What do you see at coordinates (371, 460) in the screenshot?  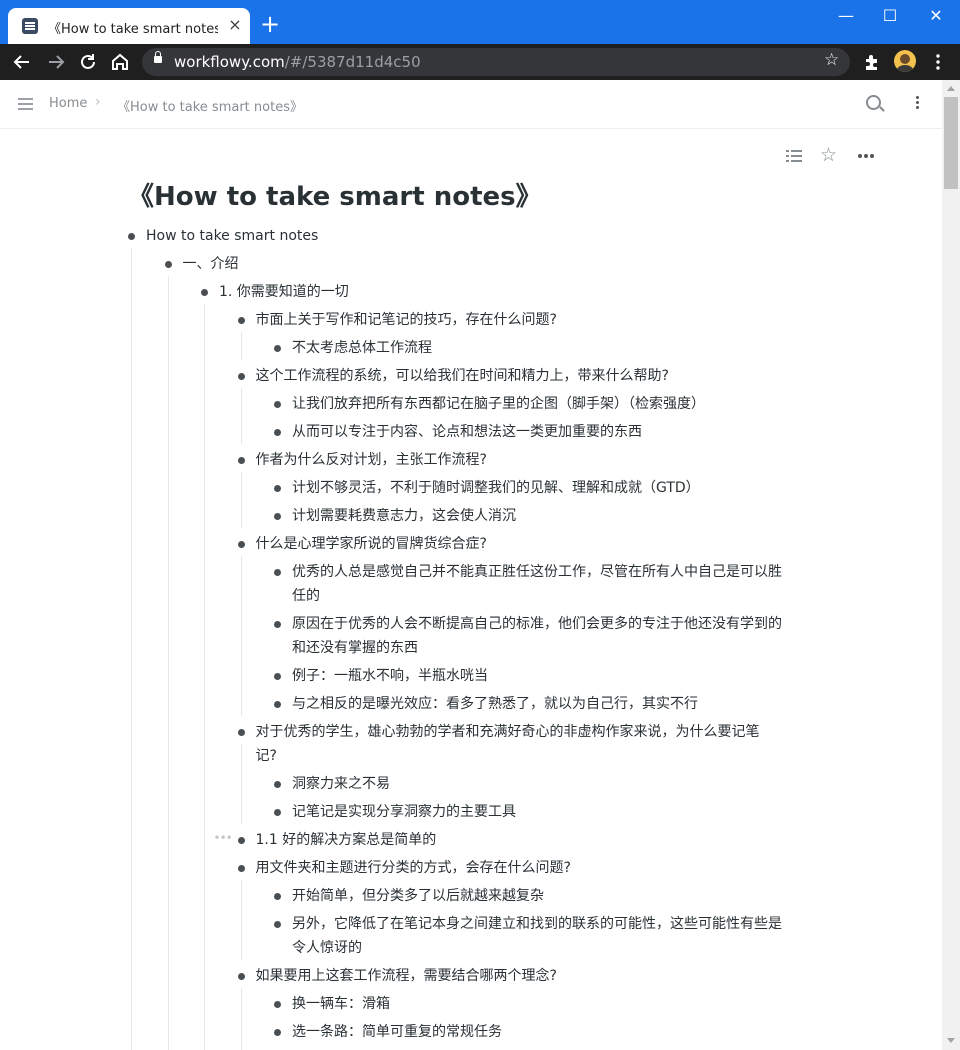 I see `outline-item: 作者为什么反对计划，主张工作流程?` at bounding box center [371, 460].